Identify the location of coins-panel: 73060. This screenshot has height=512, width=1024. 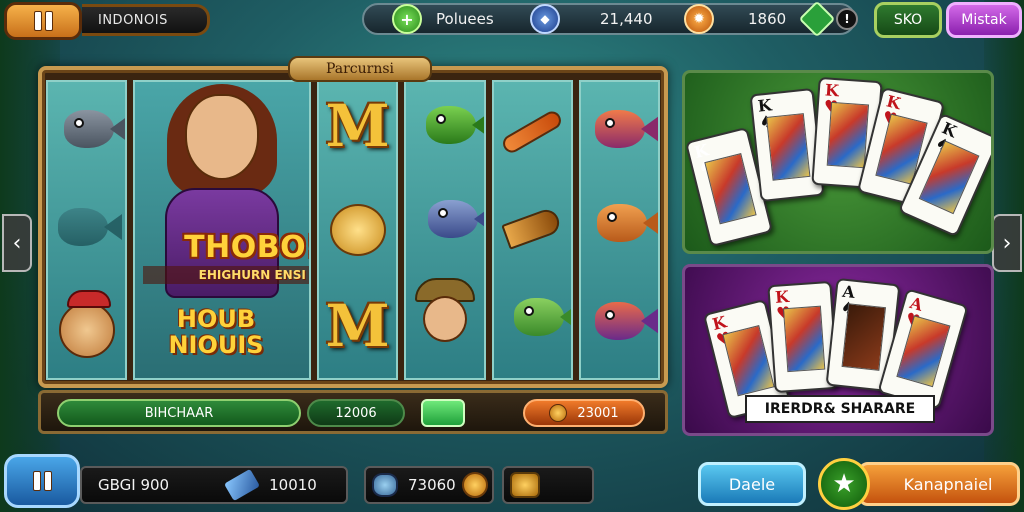
(429, 485).